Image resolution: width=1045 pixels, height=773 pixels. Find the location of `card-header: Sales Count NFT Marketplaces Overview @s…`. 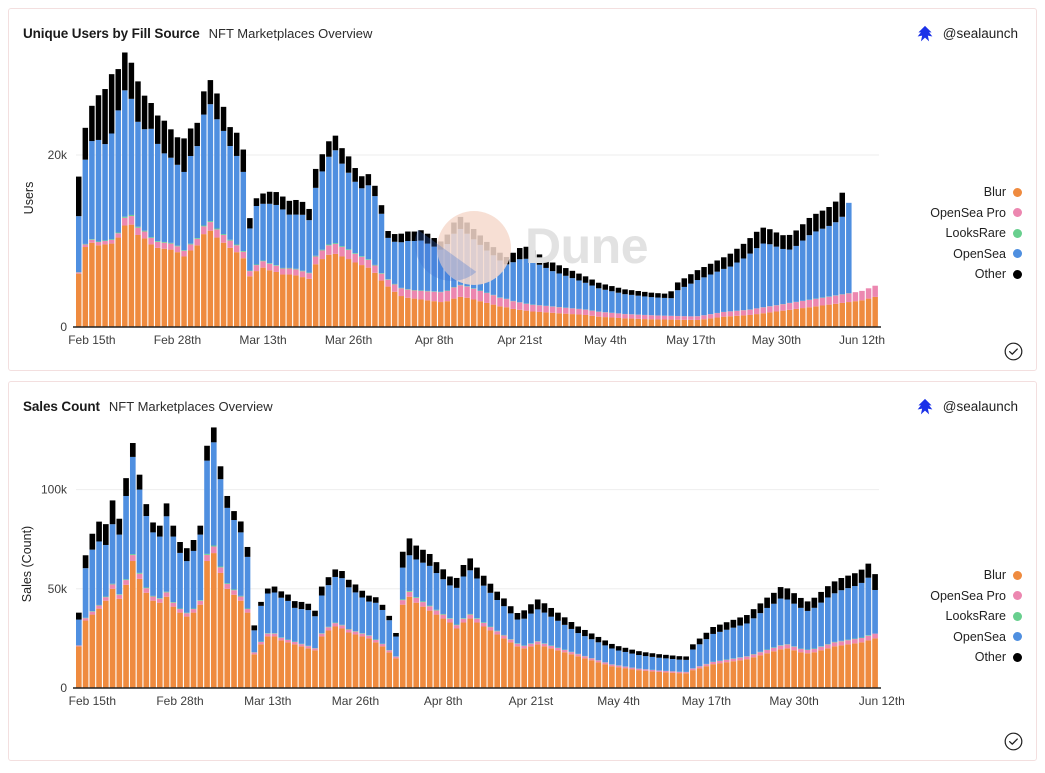

card-header: Sales Count NFT Marketplaces Overview @s… is located at coordinates (522, 400).